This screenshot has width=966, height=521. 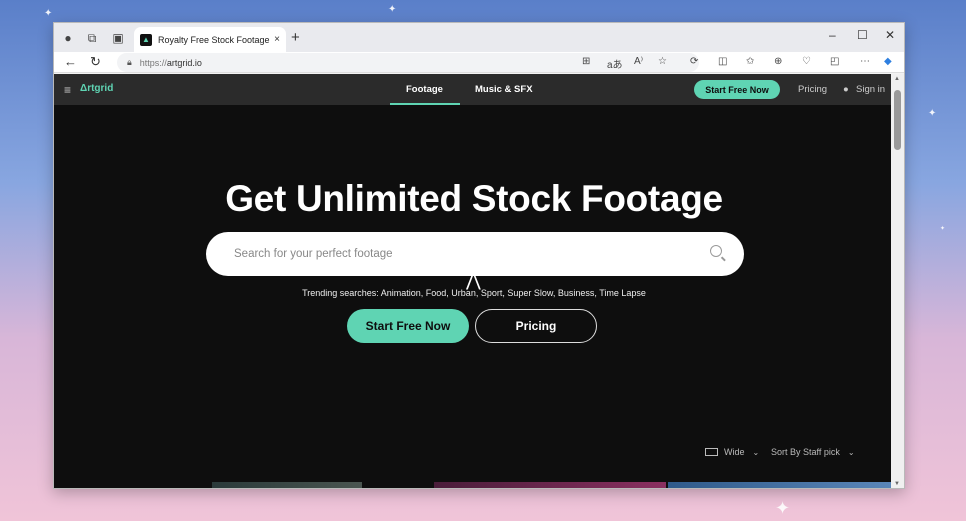 What do you see at coordinates (313, 254) in the screenshot?
I see `search-placeholder: Search for your perfect footage` at bounding box center [313, 254].